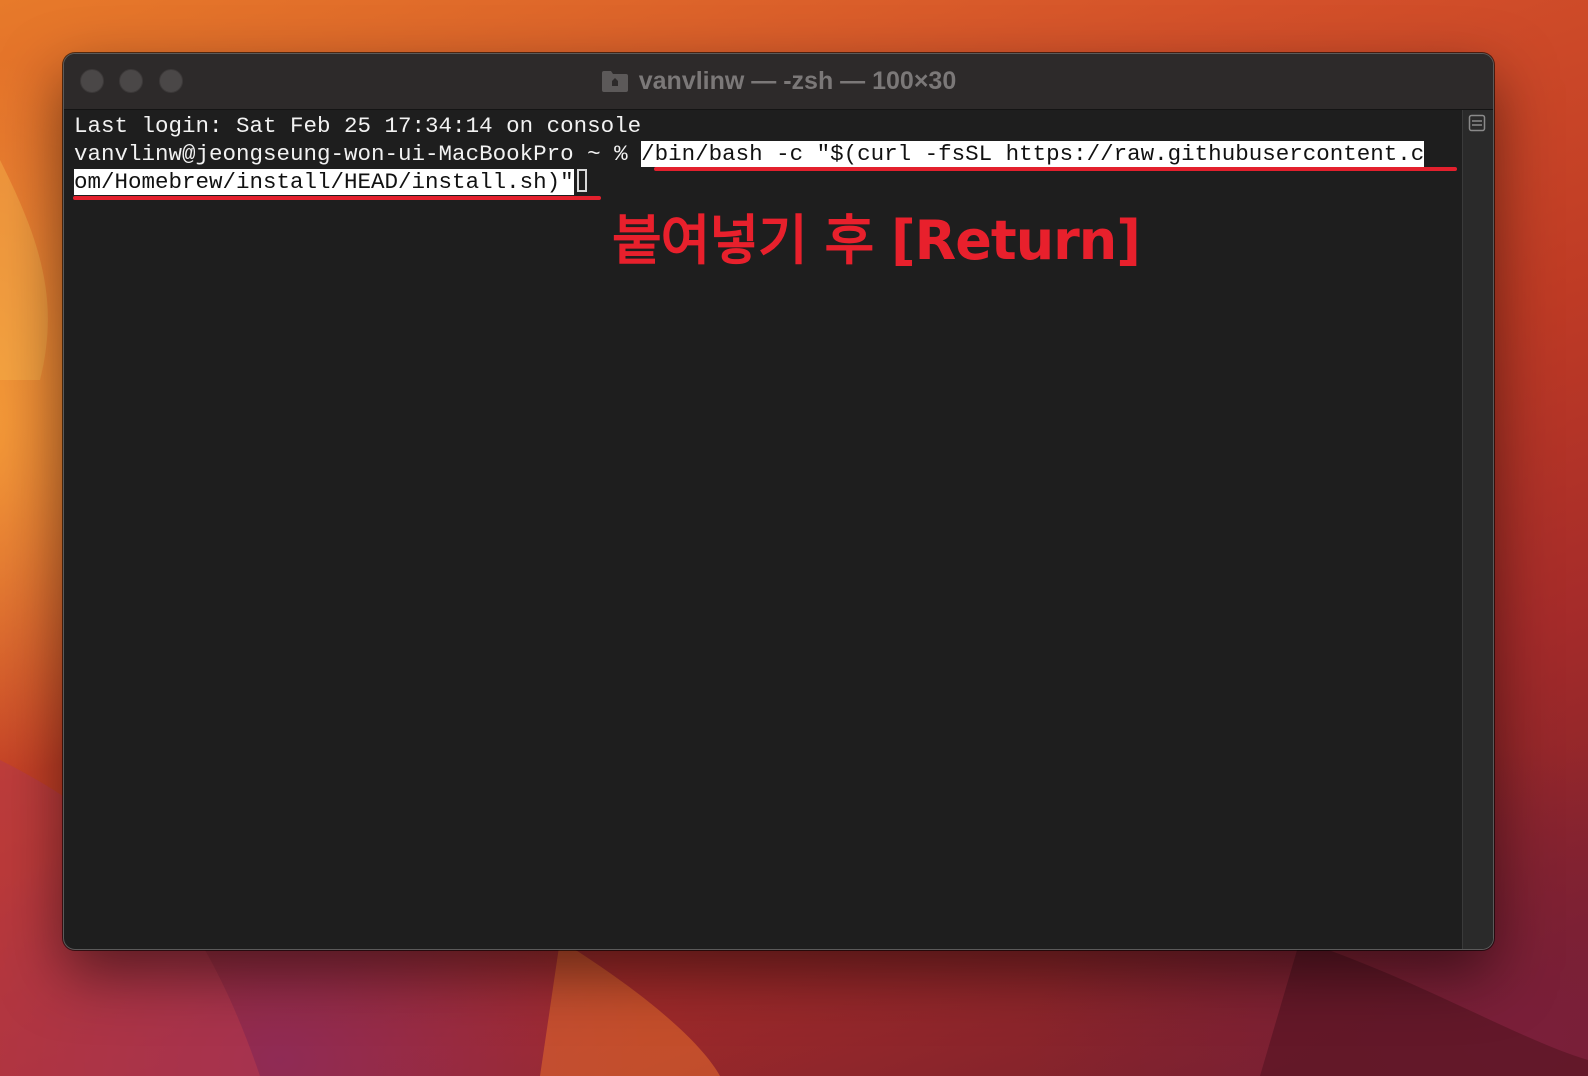 The height and width of the screenshot is (1076, 1588). What do you see at coordinates (1477, 123) in the screenshot?
I see `split-pane-icon` at bounding box center [1477, 123].